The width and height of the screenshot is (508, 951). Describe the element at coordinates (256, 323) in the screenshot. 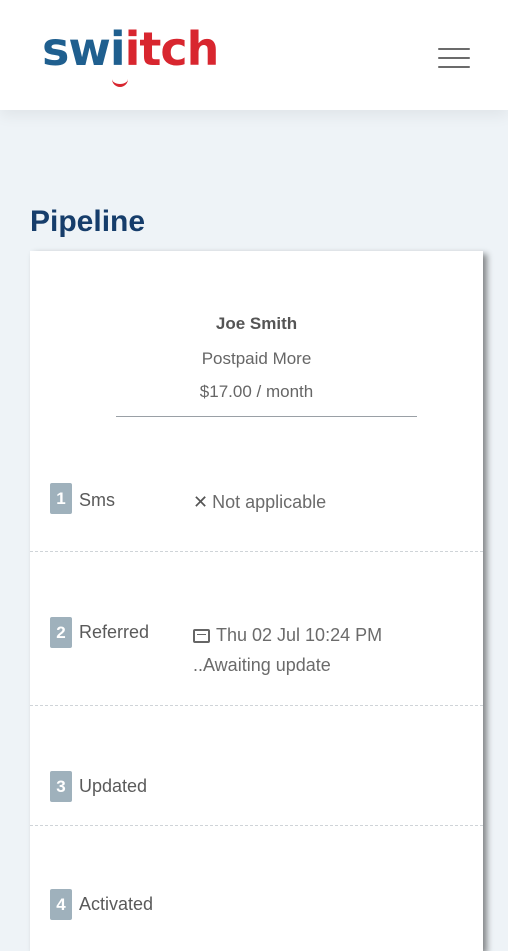

I see `customer-name: Joe Smith` at that location.